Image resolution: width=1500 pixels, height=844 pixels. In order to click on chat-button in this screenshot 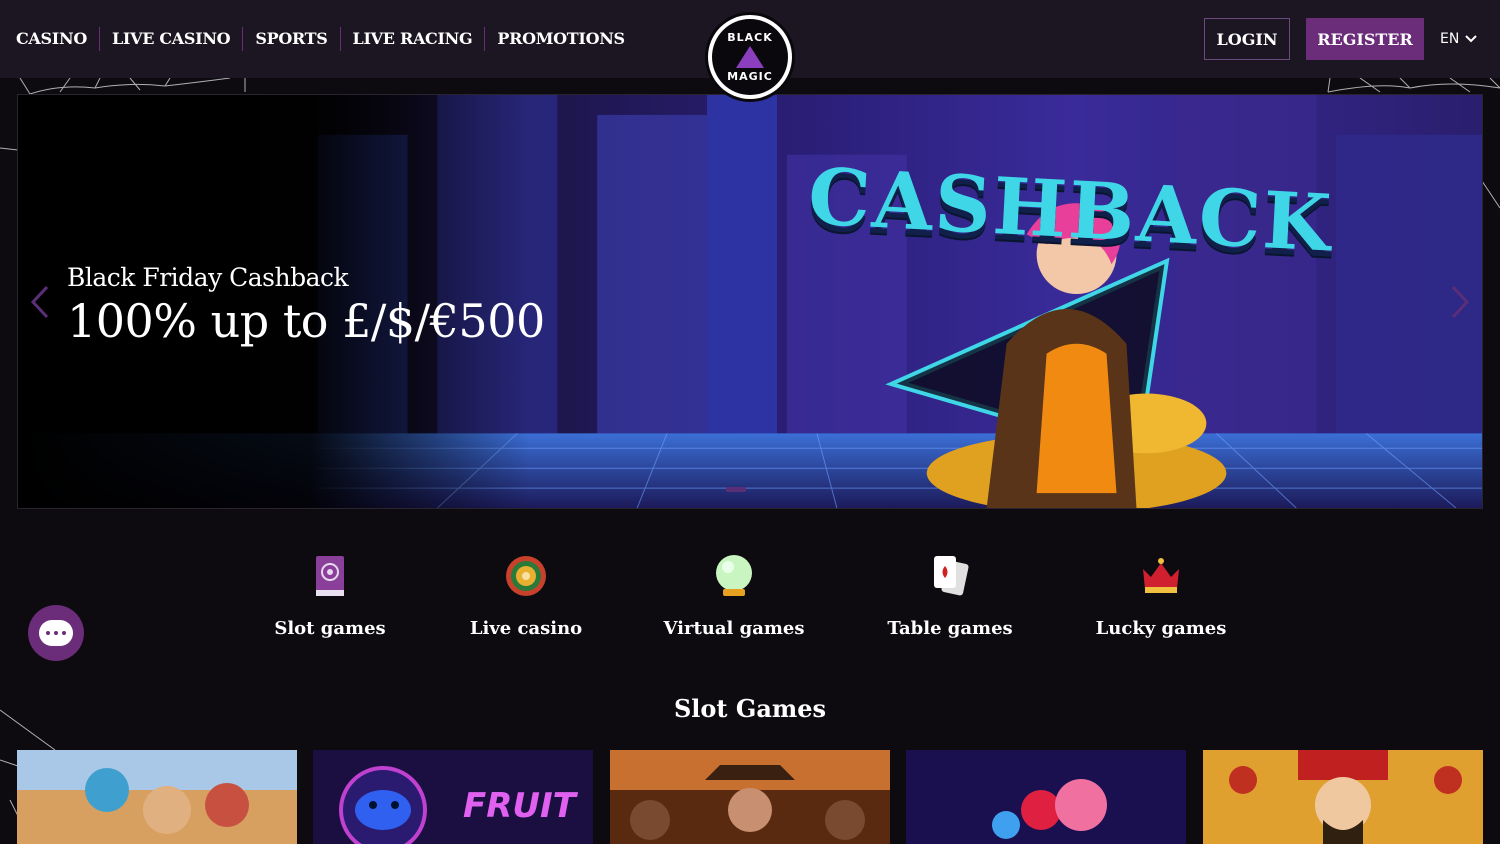, I will do `click(56, 633)`.